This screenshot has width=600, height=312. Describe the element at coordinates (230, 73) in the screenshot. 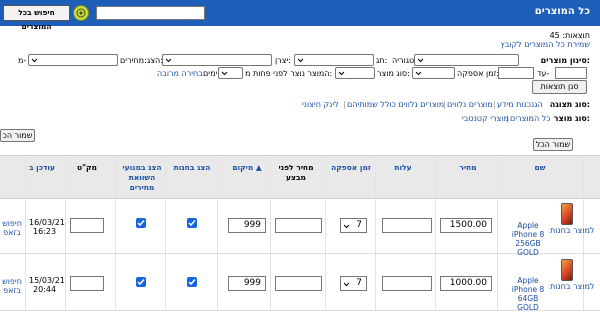

I see `created-before-select` at that location.